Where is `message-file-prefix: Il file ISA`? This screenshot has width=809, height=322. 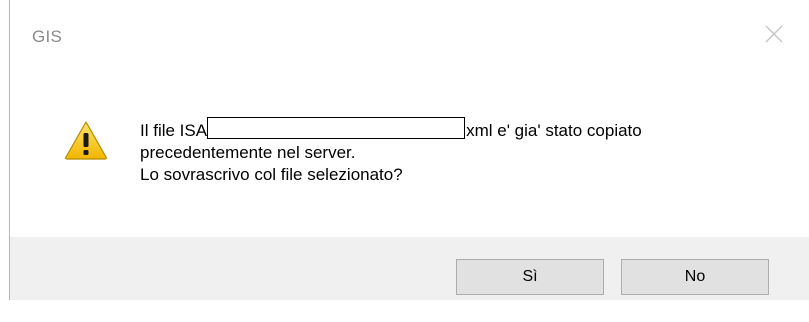
message-file-prefix: Il file ISA is located at coordinates (174, 130).